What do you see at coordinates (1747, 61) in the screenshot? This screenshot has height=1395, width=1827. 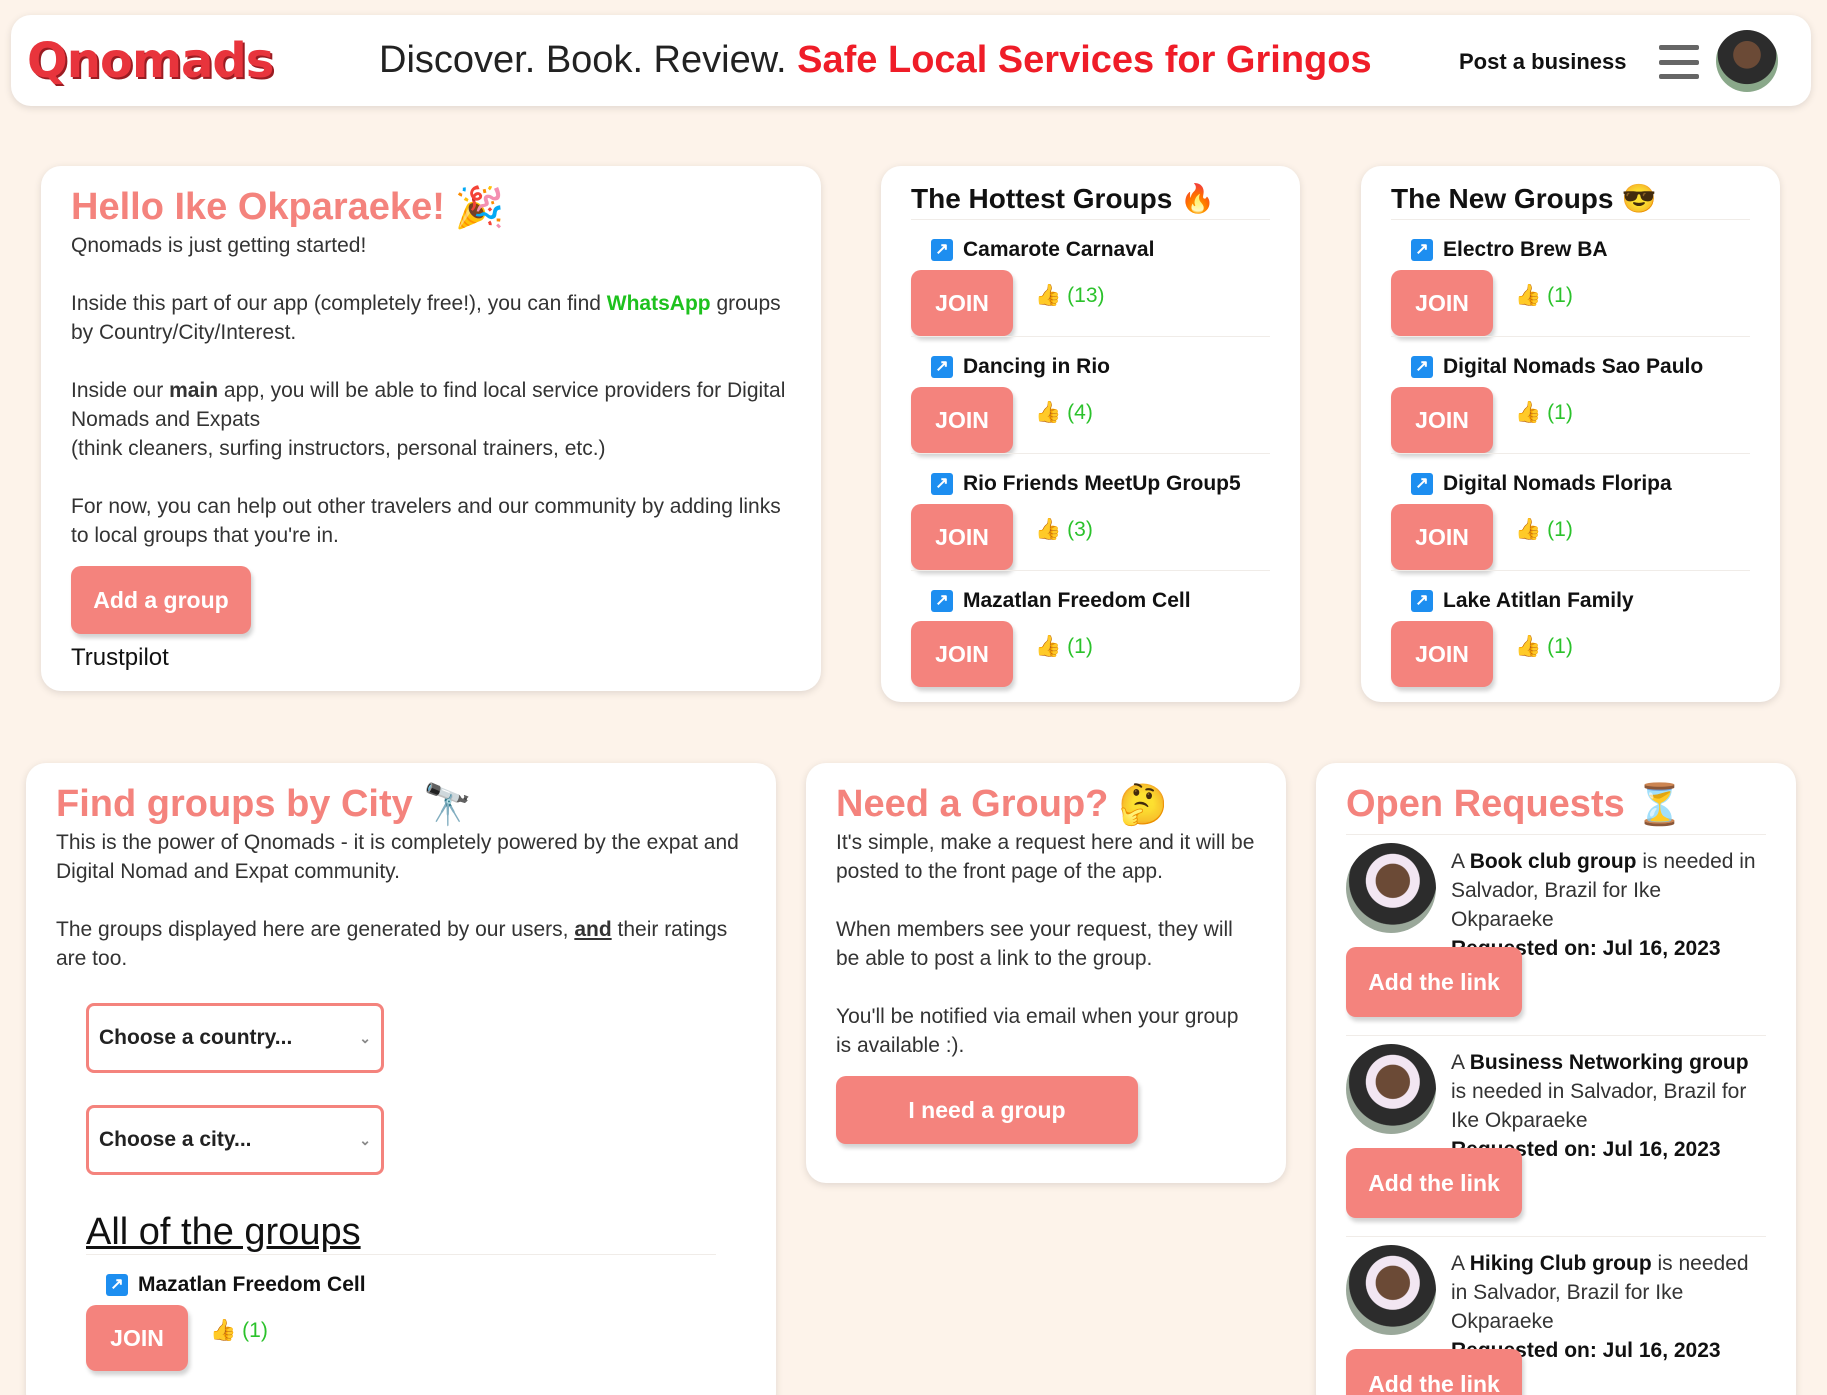 I see `user-avatar` at bounding box center [1747, 61].